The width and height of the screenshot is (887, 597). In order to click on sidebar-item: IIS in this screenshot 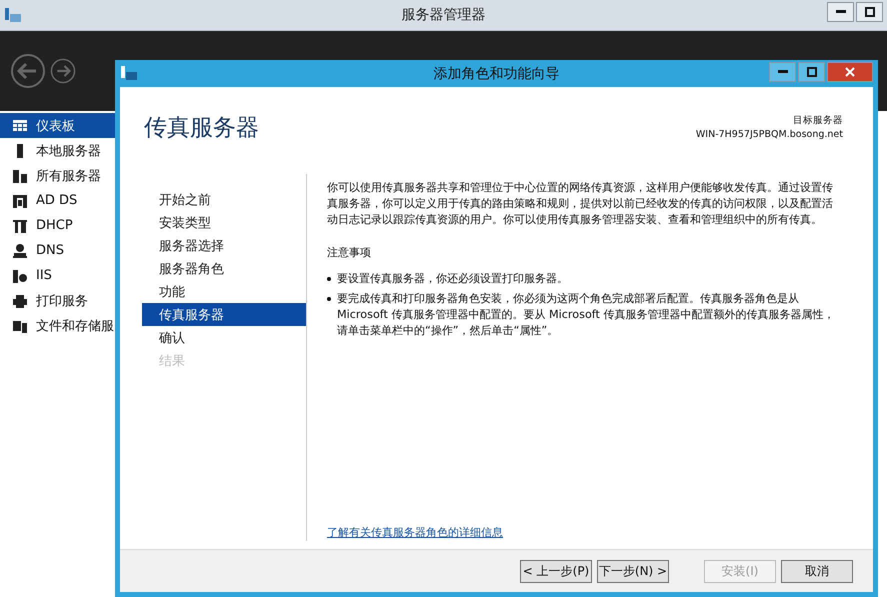, I will do `click(57, 275)`.